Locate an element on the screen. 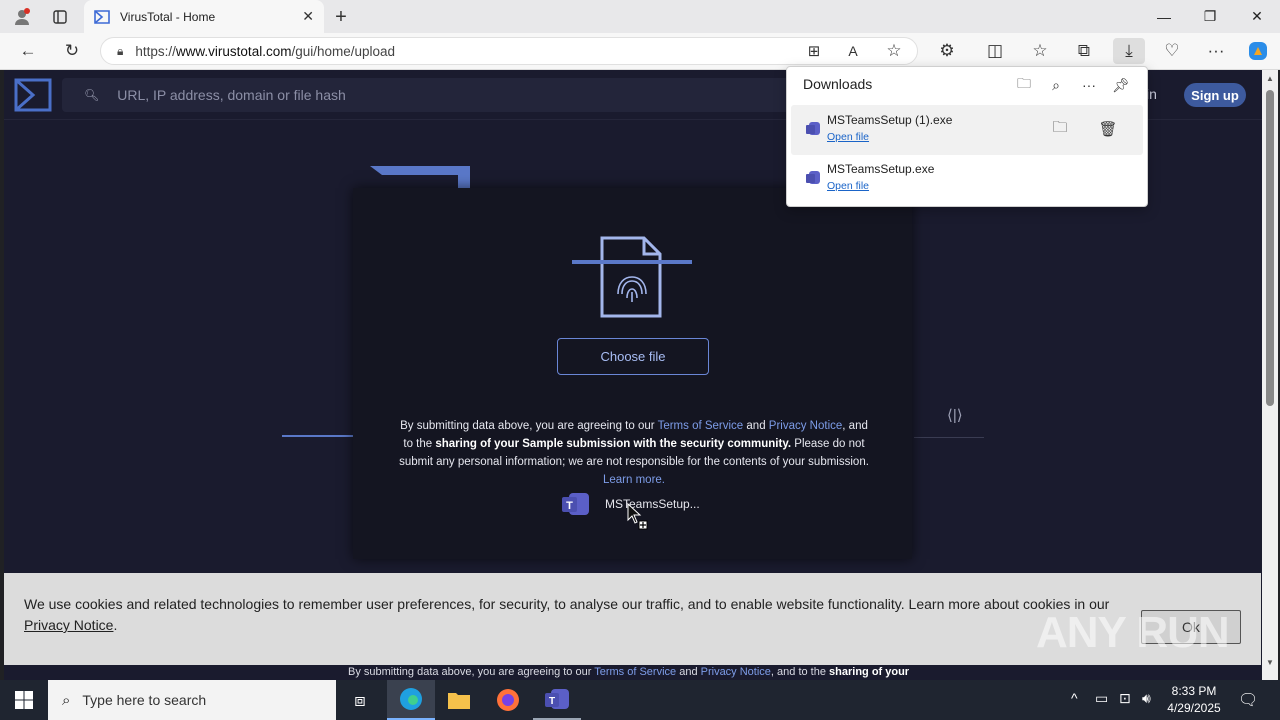 The height and width of the screenshot is (720, 1280). vt-search-input: 🔍︎ URL, IP address, domain or file hash is located at coordinates (432, 95).